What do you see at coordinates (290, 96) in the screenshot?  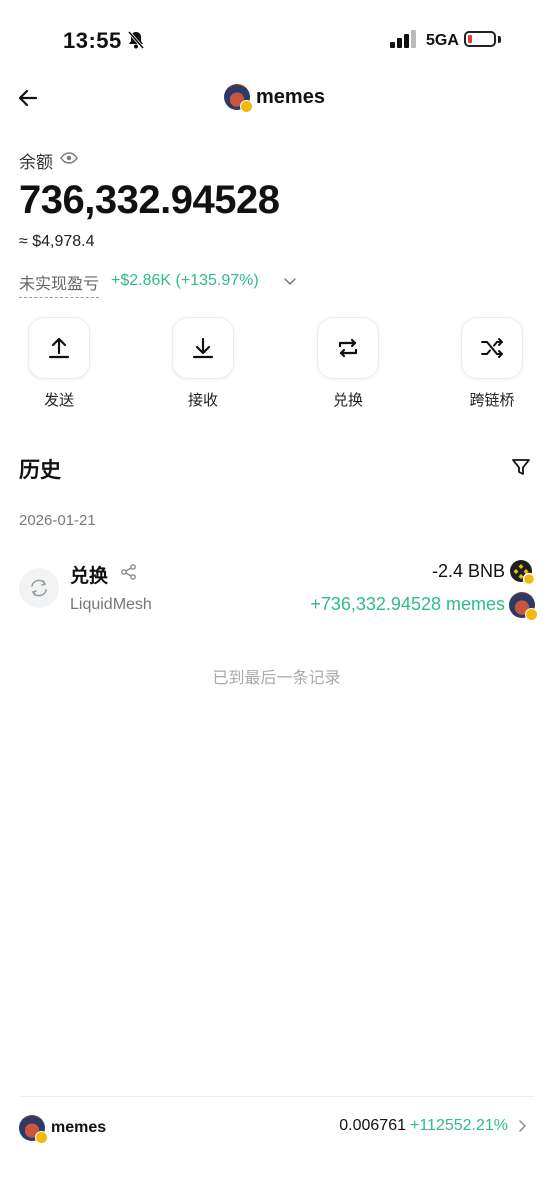 I see `page-title: memes` at bounding box center [290, 96].